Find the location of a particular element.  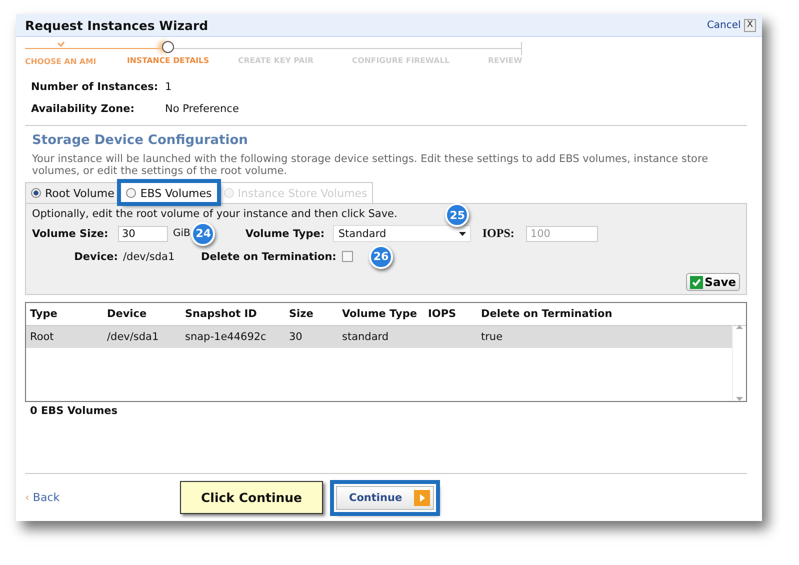

table-cell: standard is located at coordinates (365, 337).